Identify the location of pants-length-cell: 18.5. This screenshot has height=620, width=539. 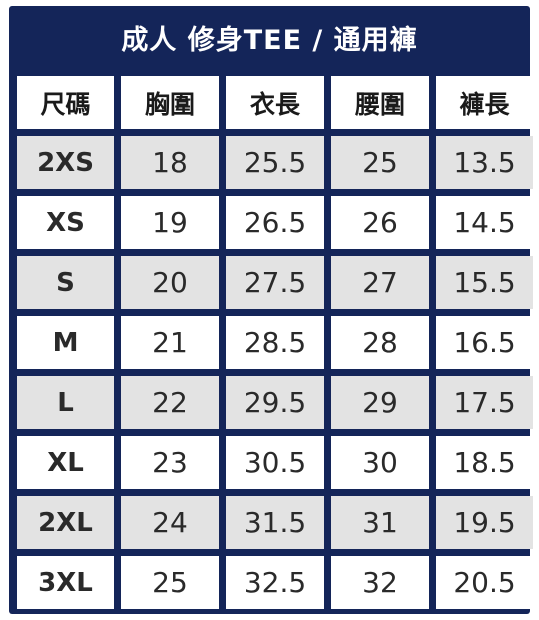
(484, 462).